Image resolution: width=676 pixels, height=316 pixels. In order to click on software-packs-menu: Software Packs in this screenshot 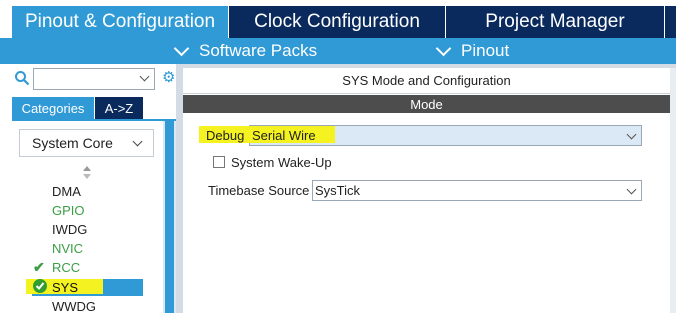, I will do `click(245, 51)`.